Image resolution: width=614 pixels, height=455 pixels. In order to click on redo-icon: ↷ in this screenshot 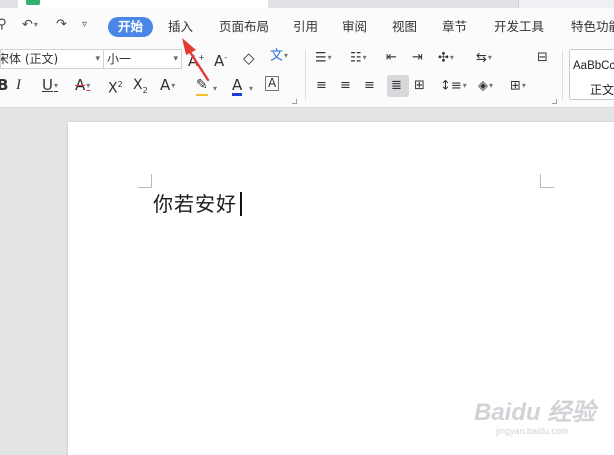, I will do `click(61, 25)`.